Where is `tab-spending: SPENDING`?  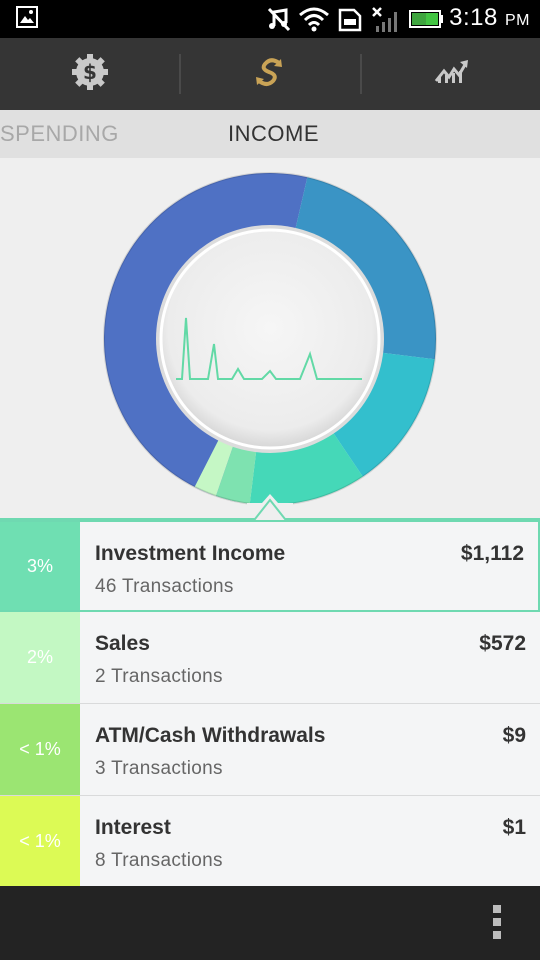
tab-spending: SPENDING is located at coordinates (59, 134).